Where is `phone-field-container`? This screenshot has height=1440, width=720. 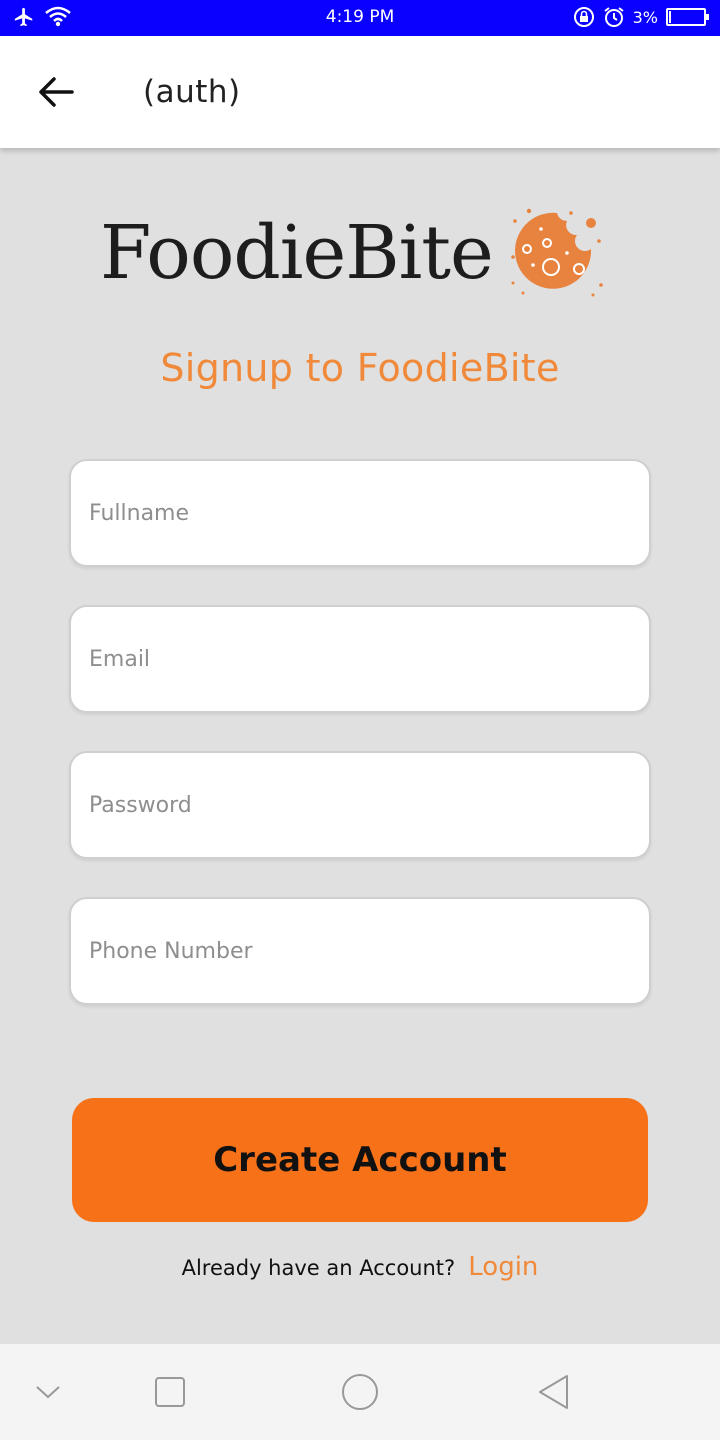
phone-field-container is located at coordinates (360, 951).